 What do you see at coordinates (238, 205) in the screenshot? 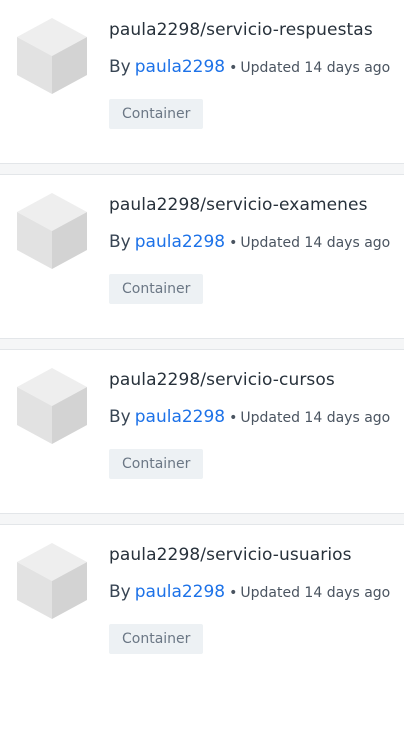
I see `repository-title: paula2298/servicio-examenes` at bounding box center [238, 205].